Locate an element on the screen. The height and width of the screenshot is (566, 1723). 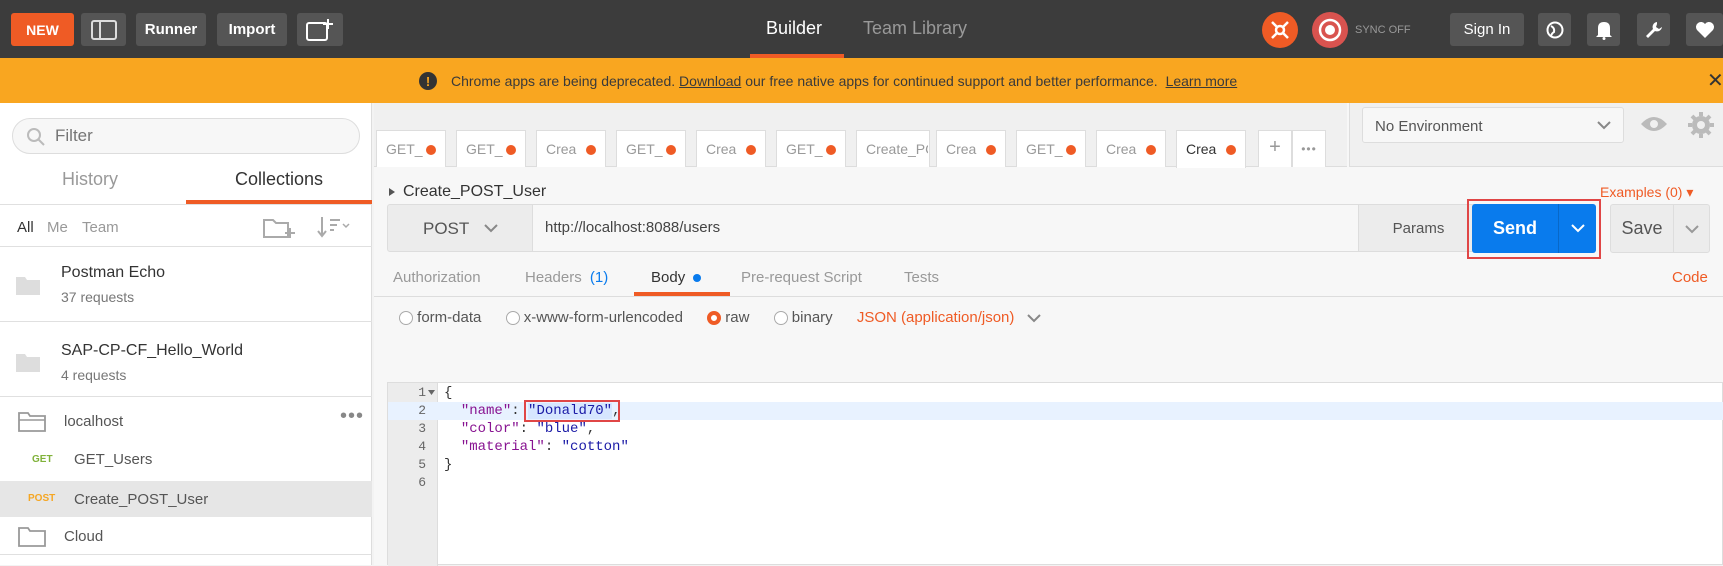
sort-icon is located at coordinates (334, 227).